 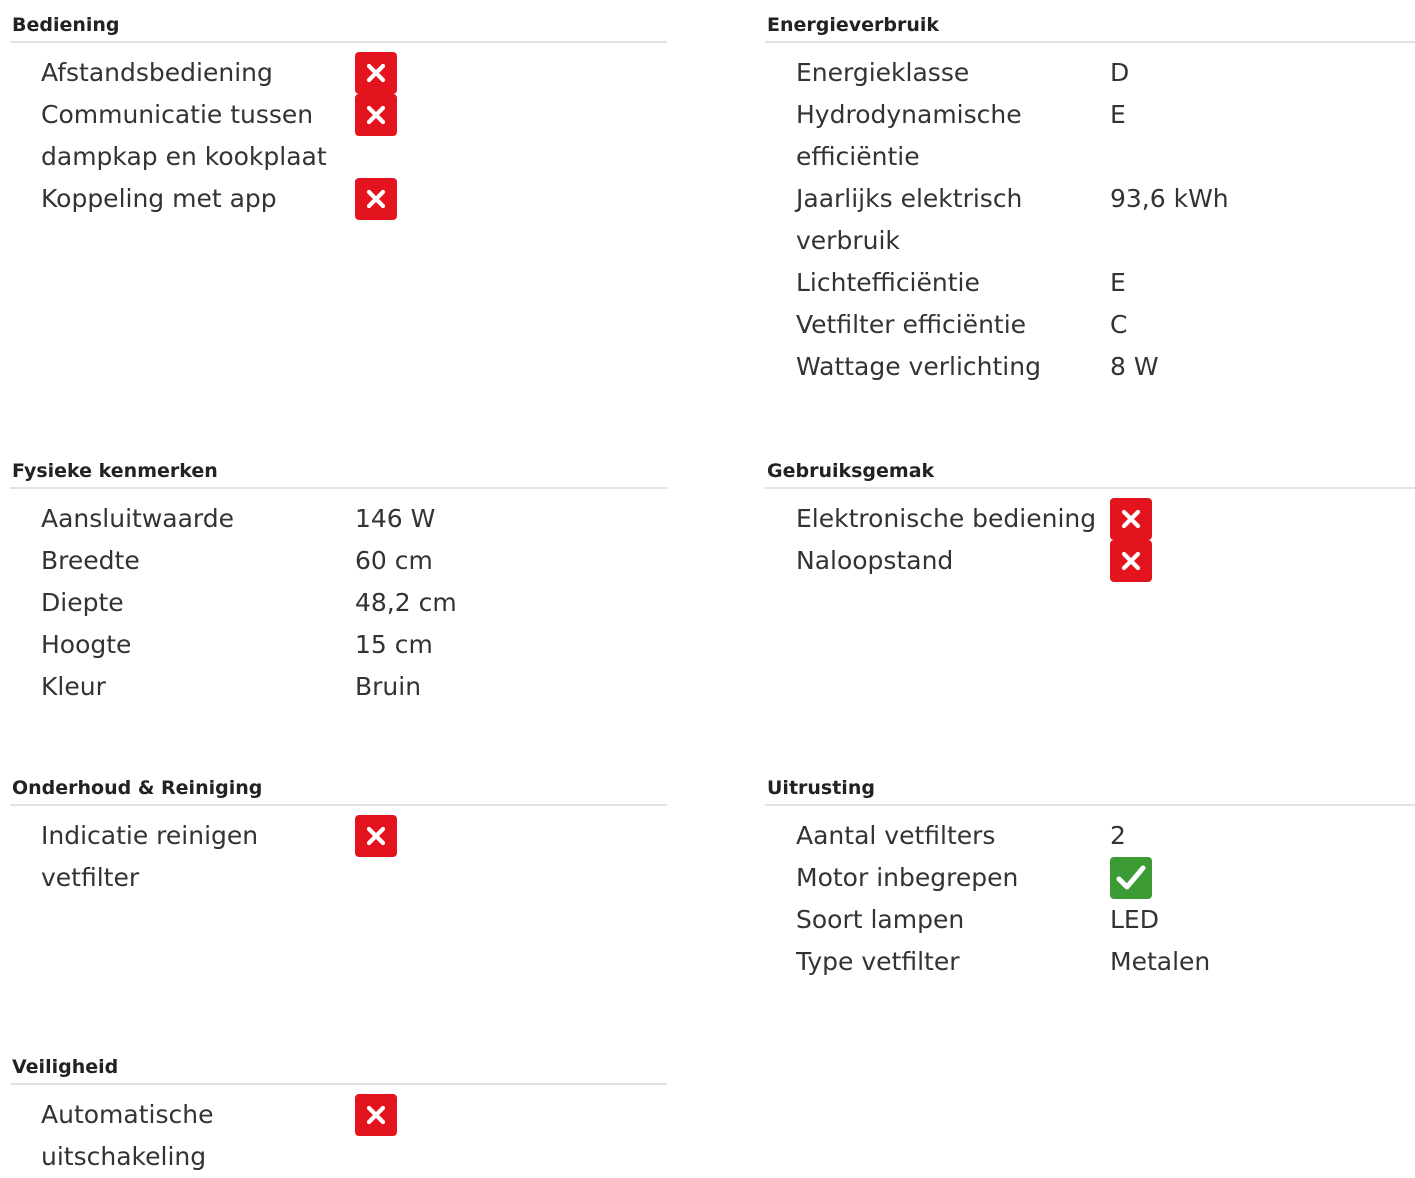 What do you see at coordinates (150, 856) in the screenshot?
I see `spec-label: Indicatie reinigen vetfilter` at bounding box center [150, 856].